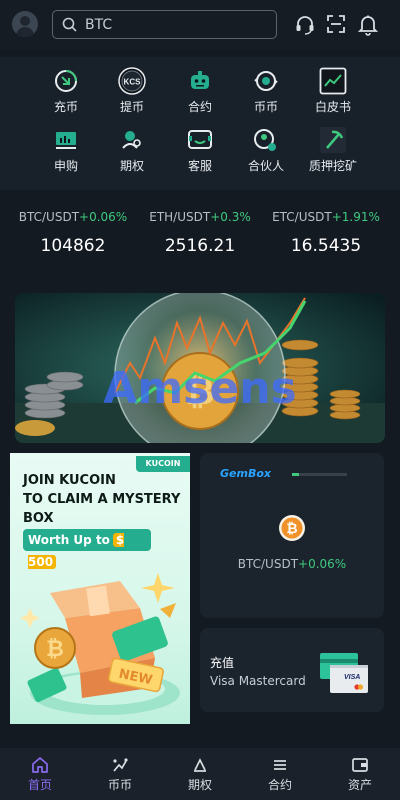 This screenshot has height=800, width=400. What do you see at coordinates (360, 765) in the screenshot?
I see `wallet-icon` at bounding box center [360, 765].